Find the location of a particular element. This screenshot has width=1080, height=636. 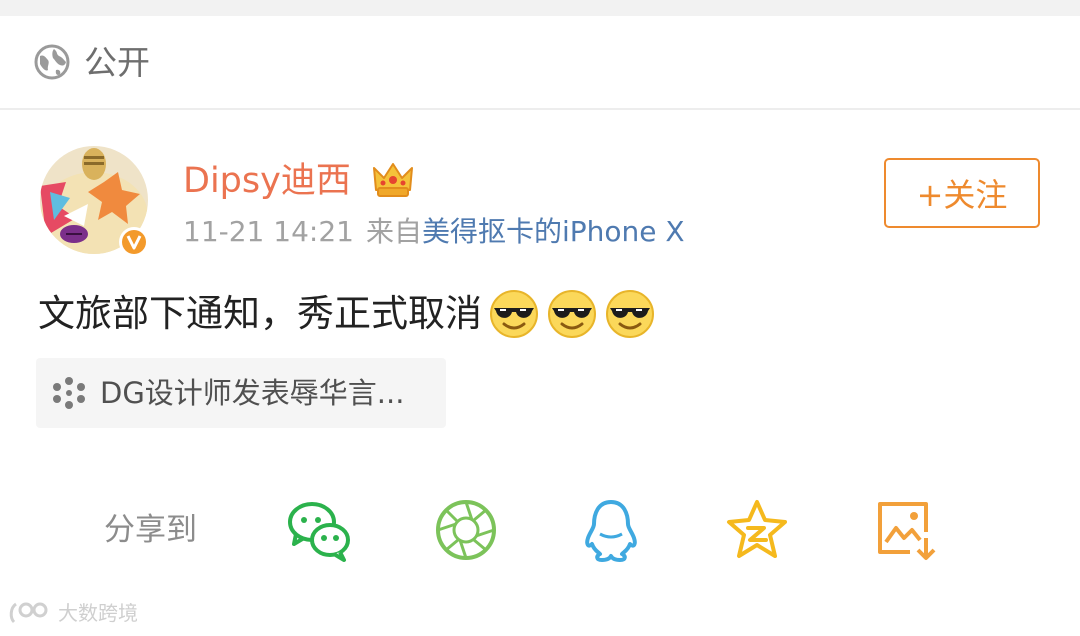

topic-icon is located at coordinates (69, 393).